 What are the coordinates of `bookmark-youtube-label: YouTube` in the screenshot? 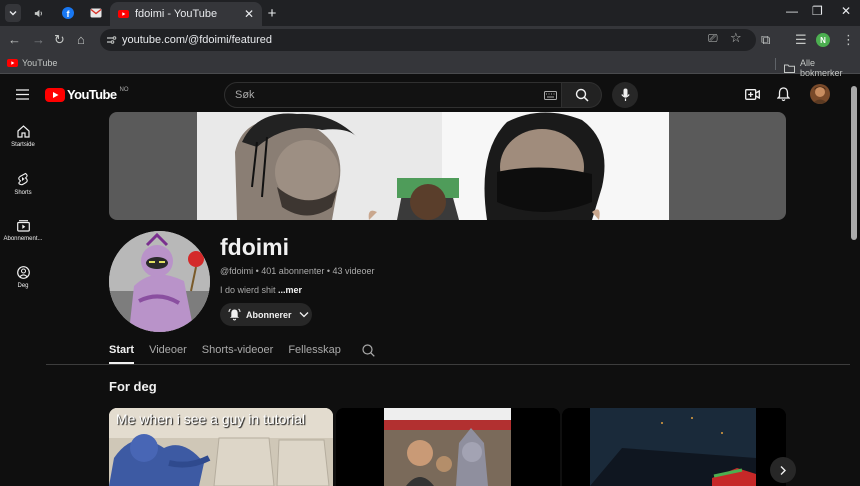 It's located at (40, 63).